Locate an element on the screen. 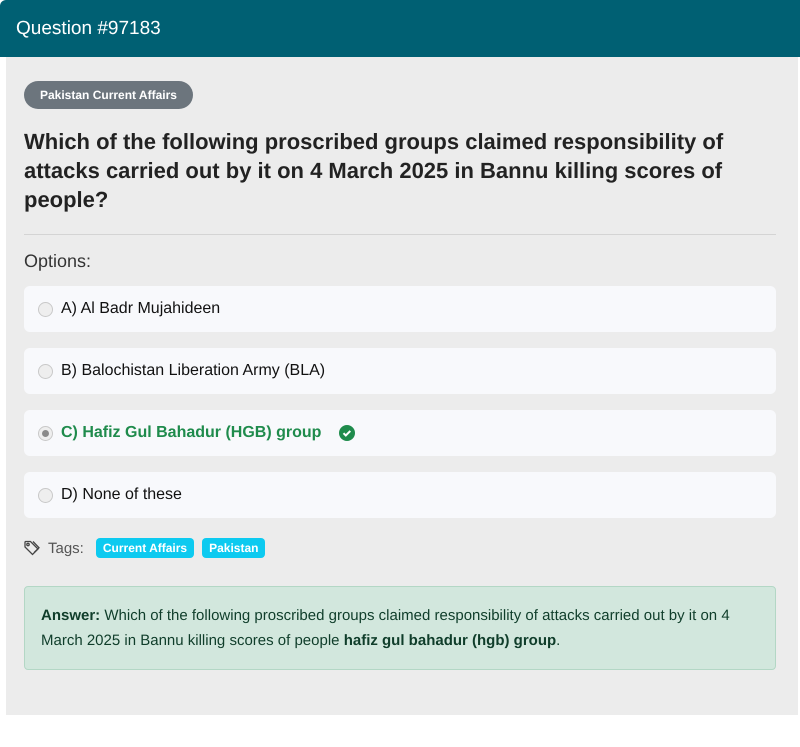  options-heading: Options: is located at coordinates (58, 261).